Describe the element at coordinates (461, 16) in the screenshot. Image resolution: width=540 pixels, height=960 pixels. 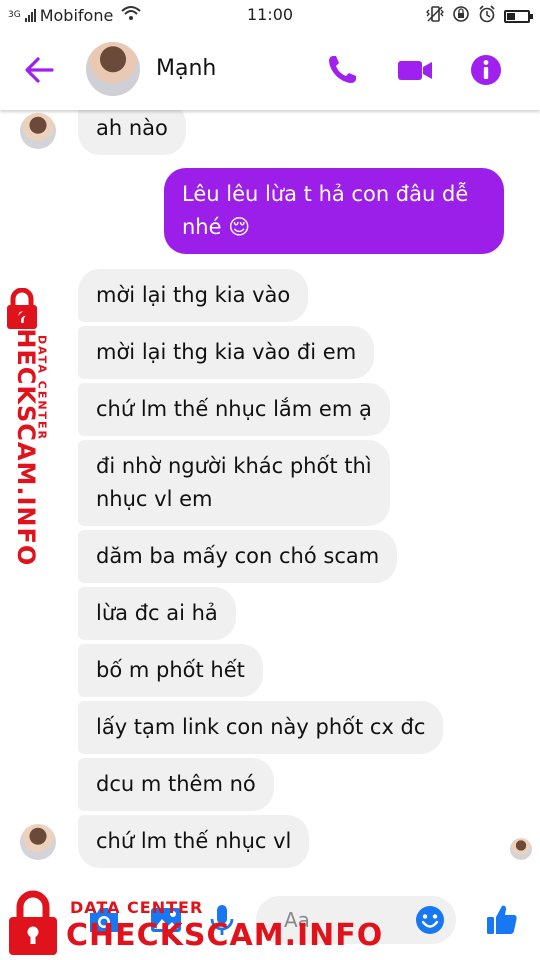
I see `rotation-lock-icon` at that location.